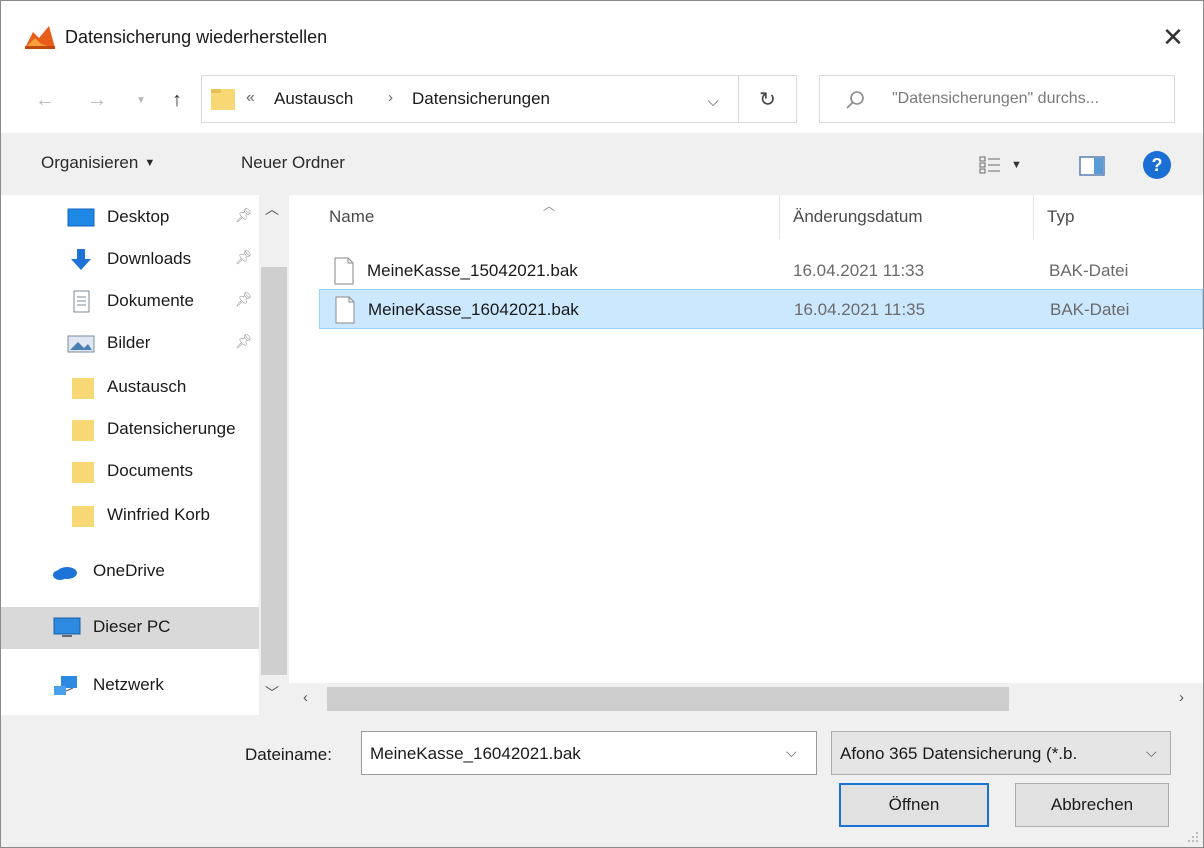 This screenshot has width=1204, height=848. I want to click on breadcrumb-austausch: Austausch, so click(313, 99).